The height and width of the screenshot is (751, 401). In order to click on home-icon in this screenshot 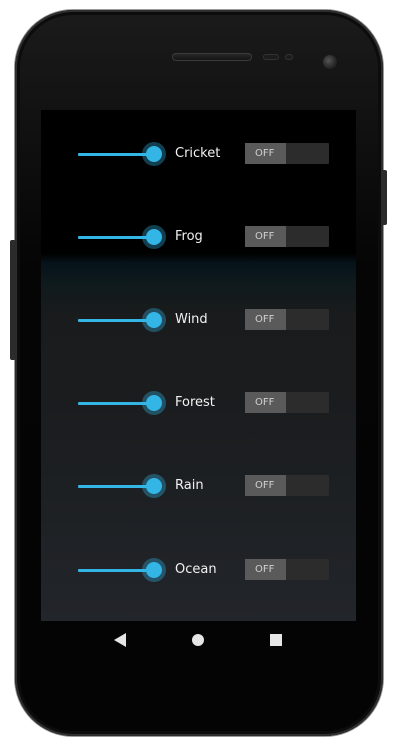, I will do `click(198, 640)`.